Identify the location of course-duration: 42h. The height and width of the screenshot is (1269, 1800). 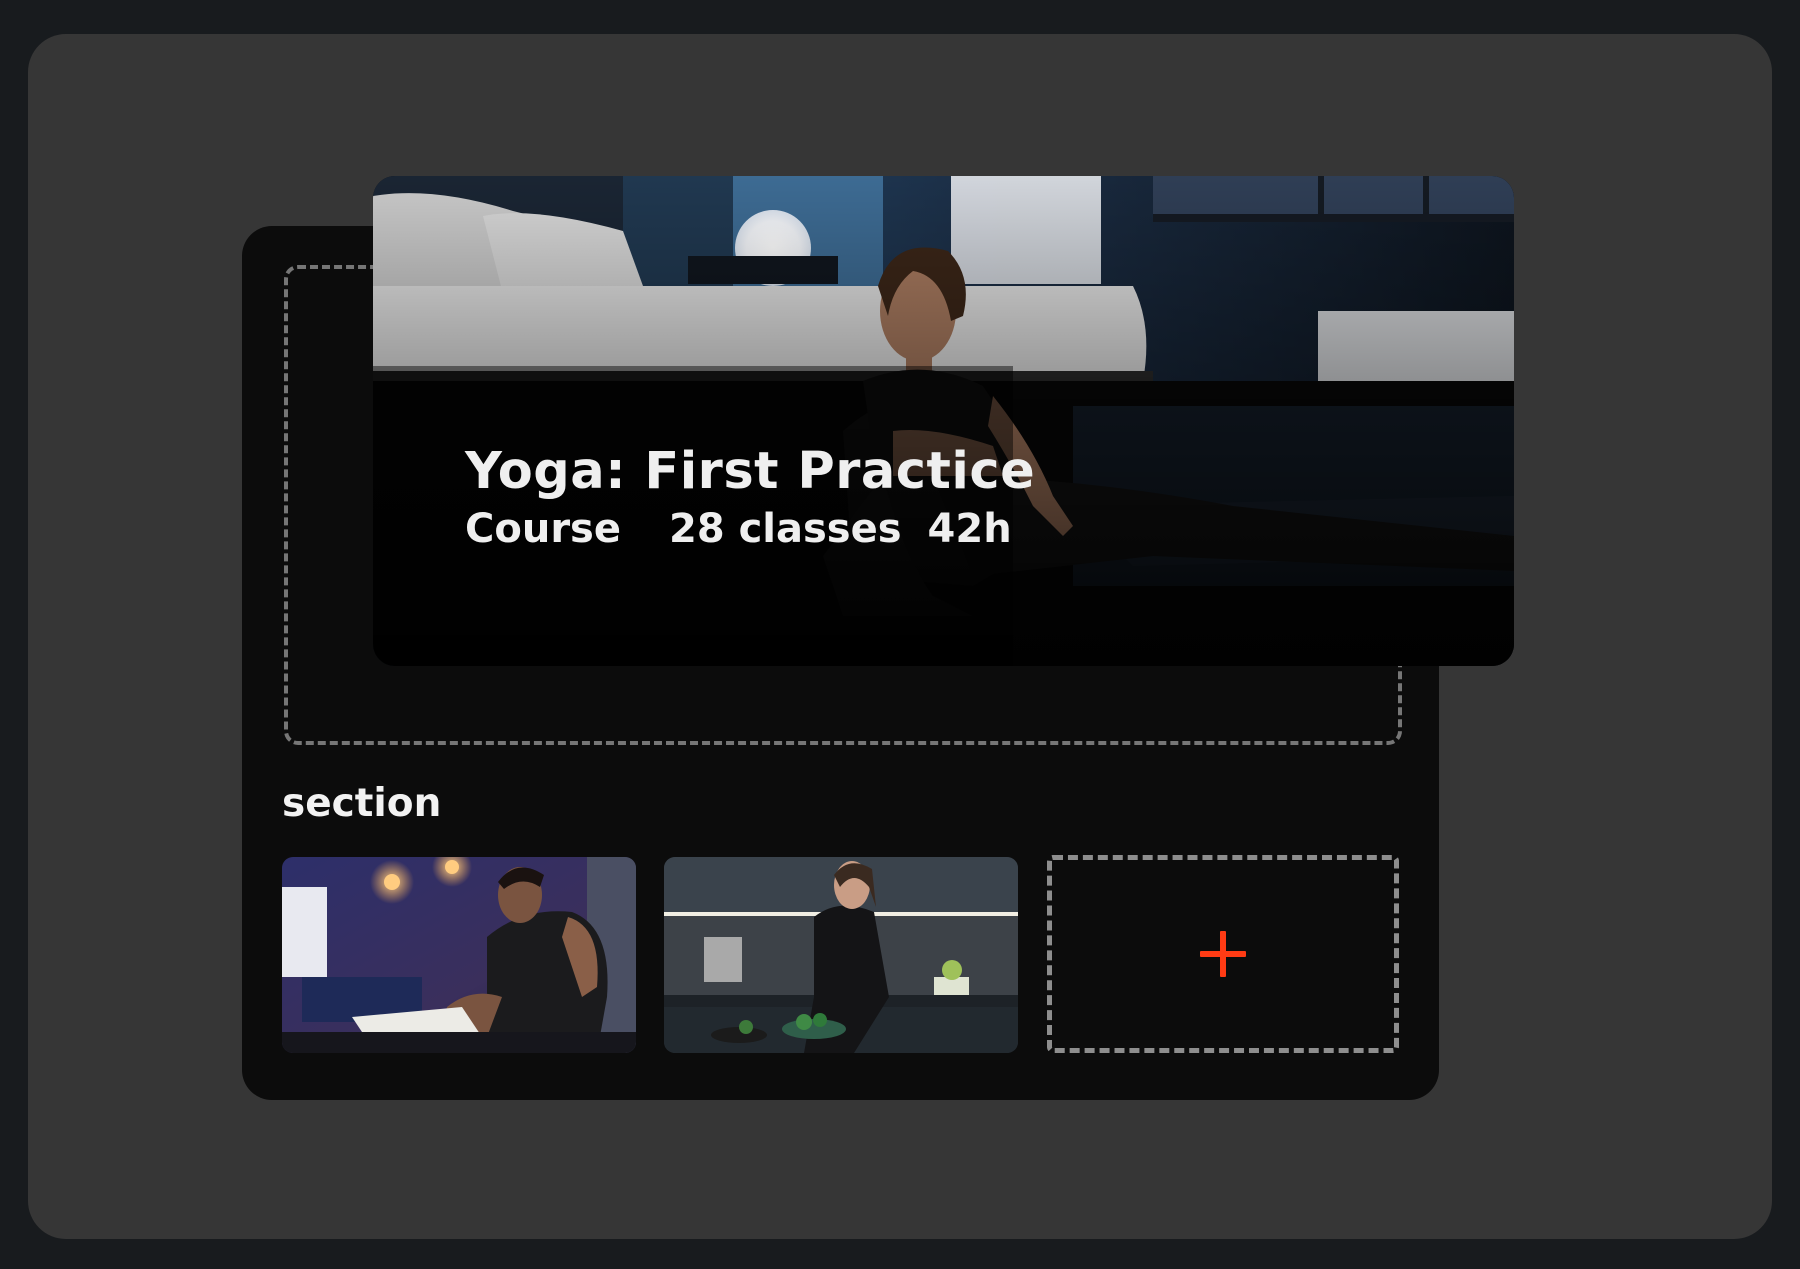
(969, 529).